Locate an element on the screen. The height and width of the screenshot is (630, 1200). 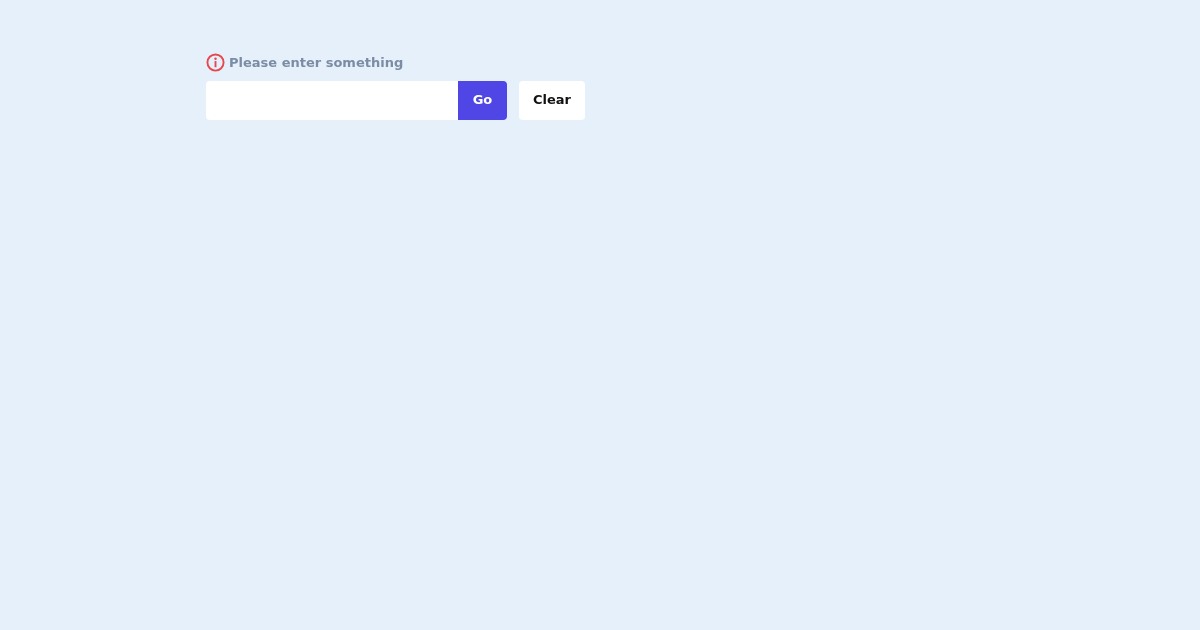
input-field is located at coordinates (332, 100).